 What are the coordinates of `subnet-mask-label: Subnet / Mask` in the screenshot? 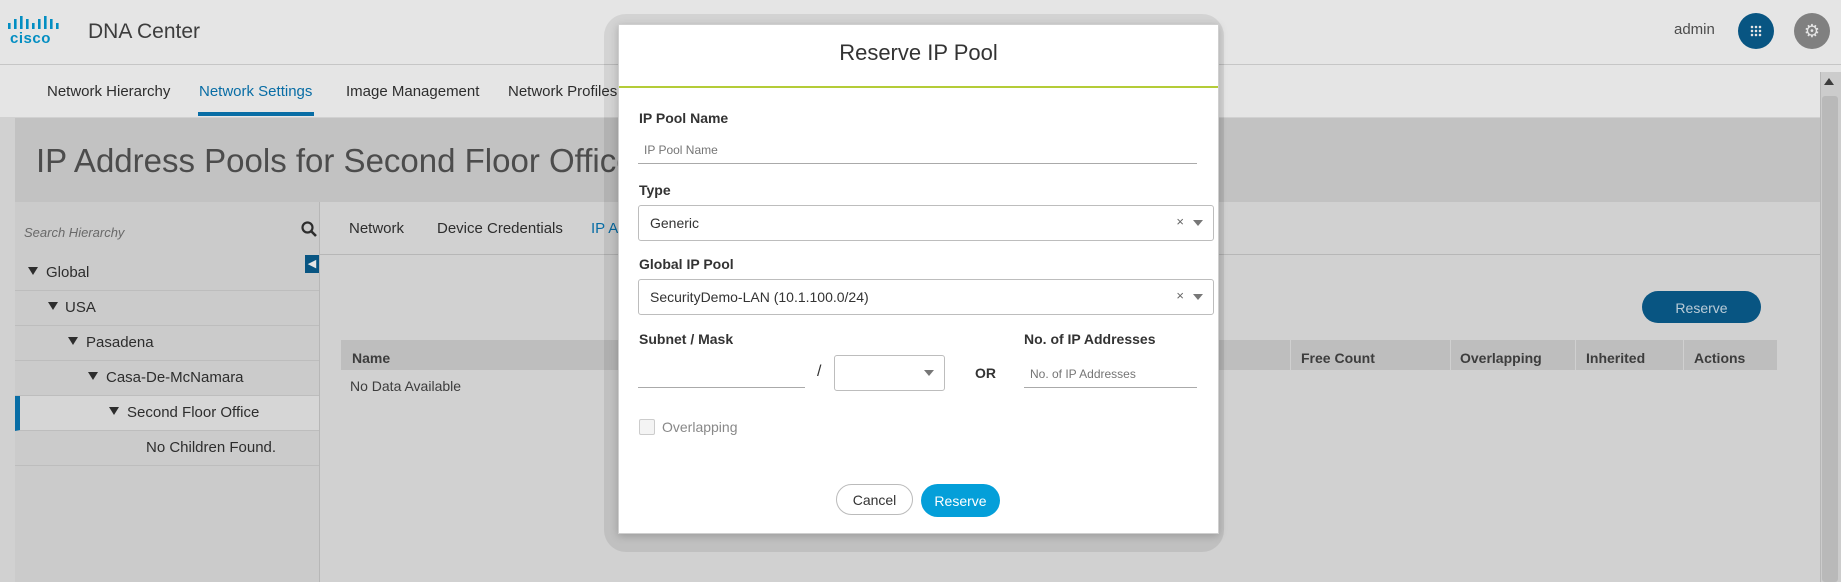 It's located at (686, 339).